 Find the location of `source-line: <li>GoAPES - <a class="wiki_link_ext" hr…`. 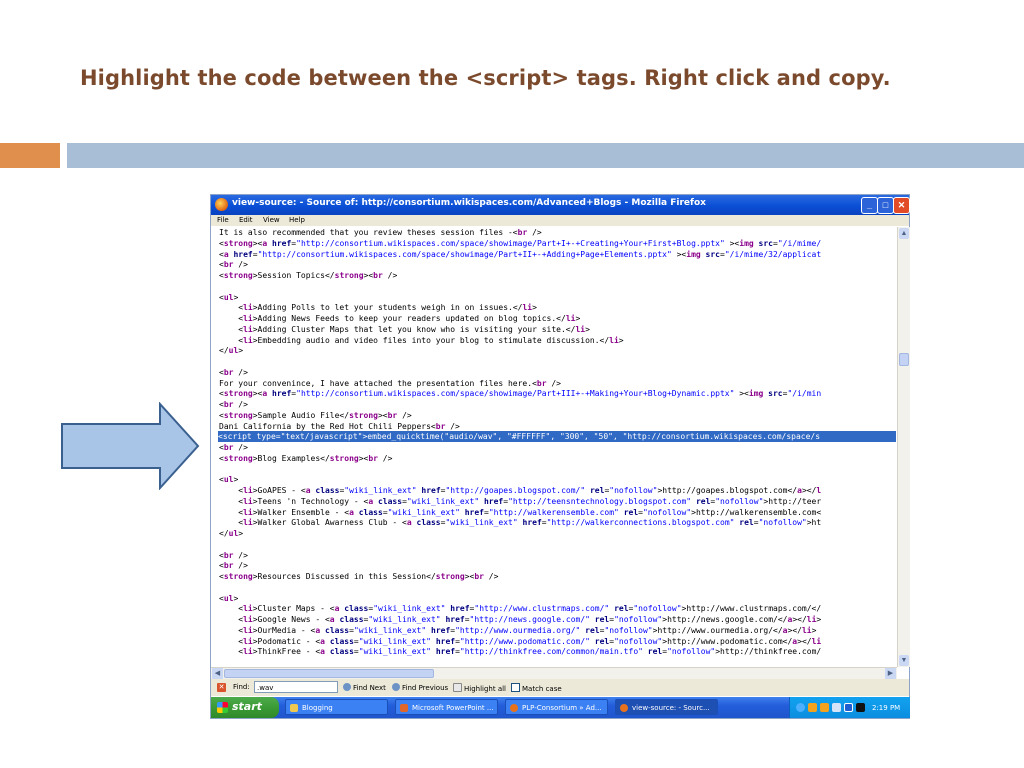

source-line: <li>GoAPES - <a class="wiki_link_ext" hr… is located at coordinates (520, 490).